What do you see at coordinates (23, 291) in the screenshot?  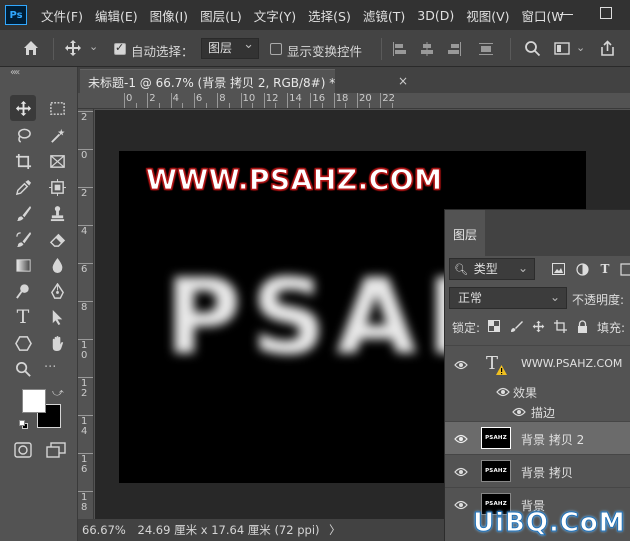 I see `dodge-tool-button` at bounding box center [23, 291].